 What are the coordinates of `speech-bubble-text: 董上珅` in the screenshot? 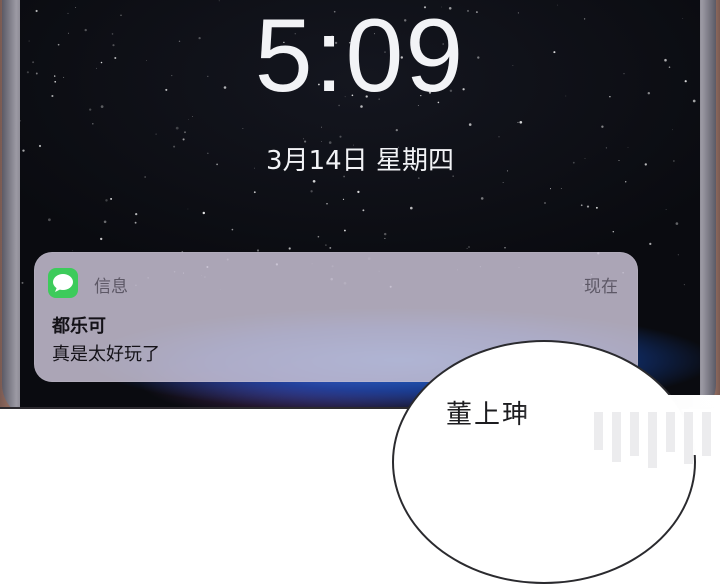 It's located at (488, 415).